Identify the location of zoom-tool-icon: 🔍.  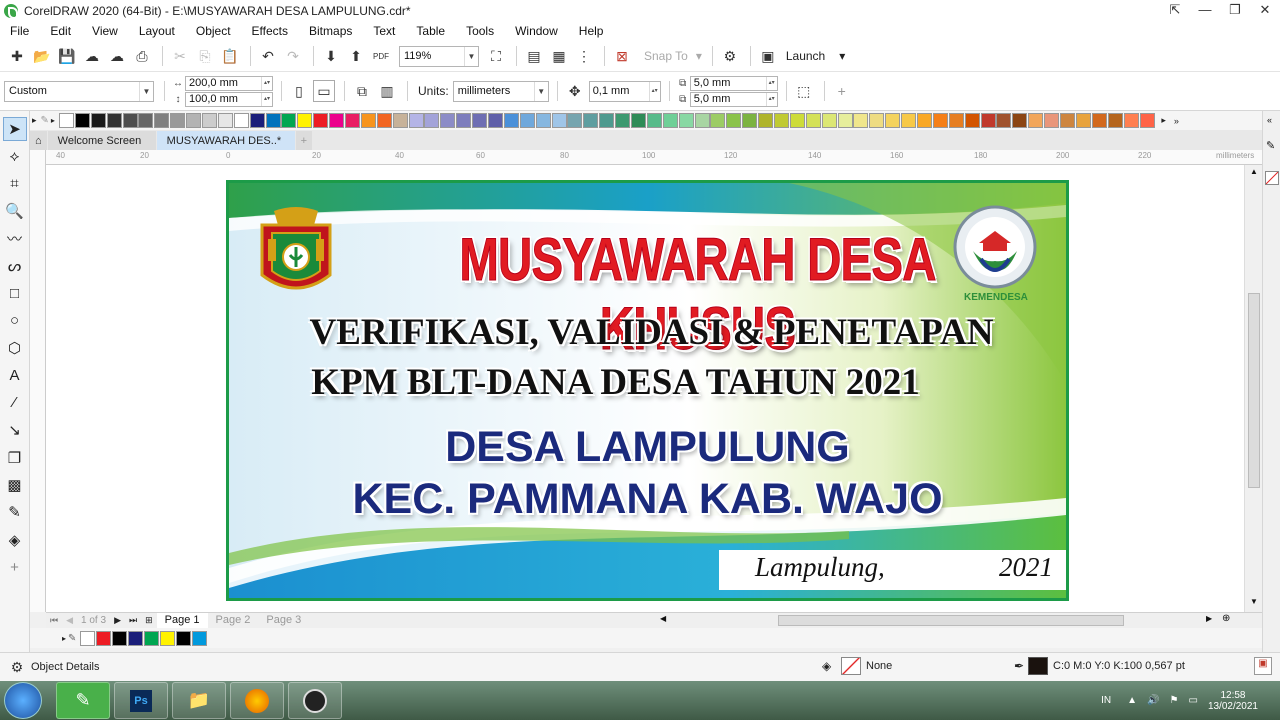
(15, 211).